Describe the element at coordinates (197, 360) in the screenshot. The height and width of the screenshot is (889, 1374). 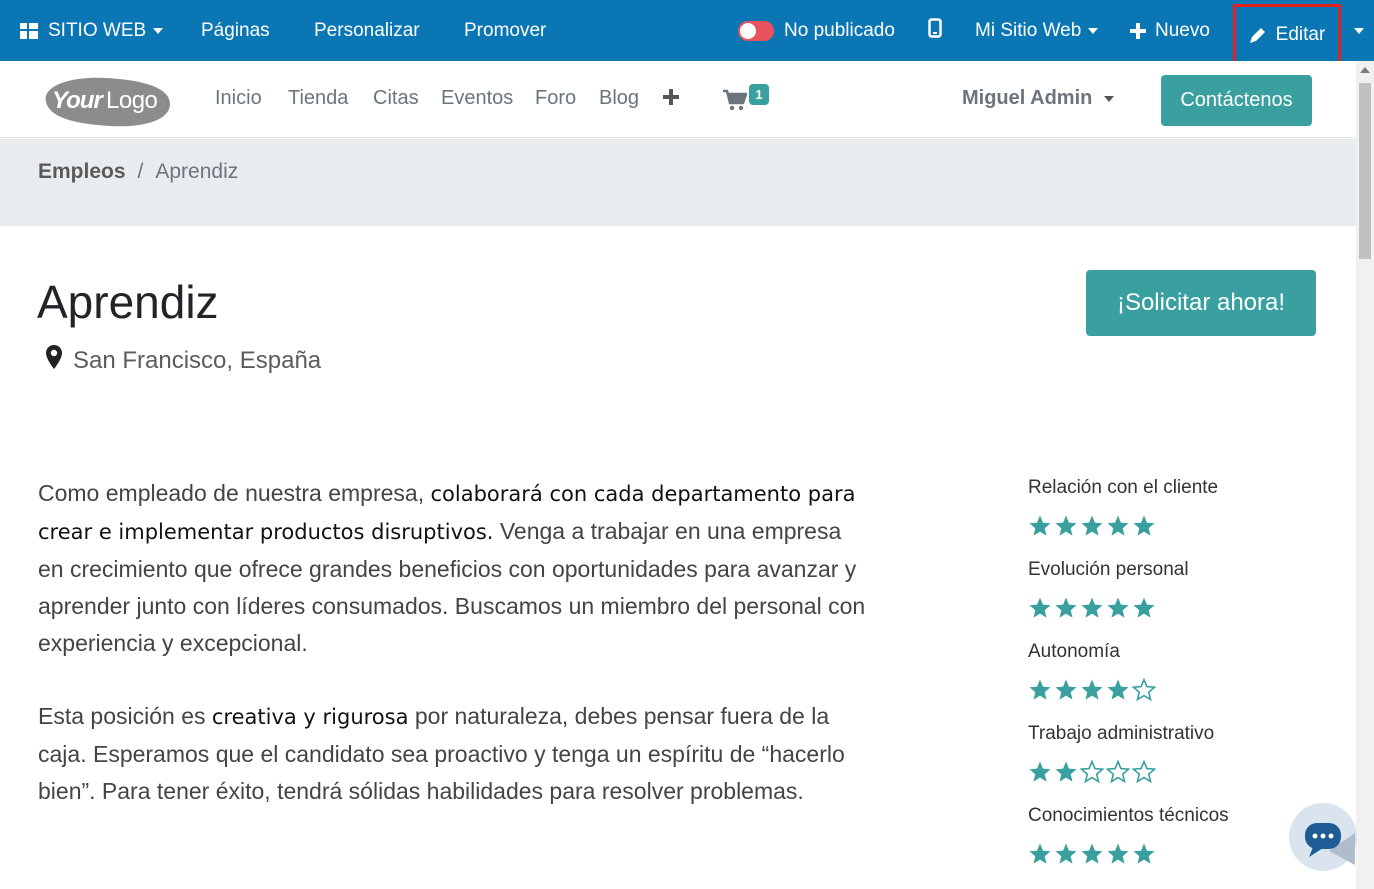
I see `job-location-text: San Francisco, España` at that location.